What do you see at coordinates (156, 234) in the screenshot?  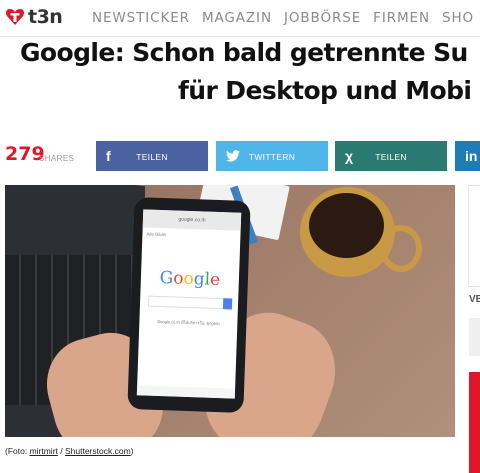 I see `phone-search-tabs: Alle Bilder` at bounding box center [156, 234].